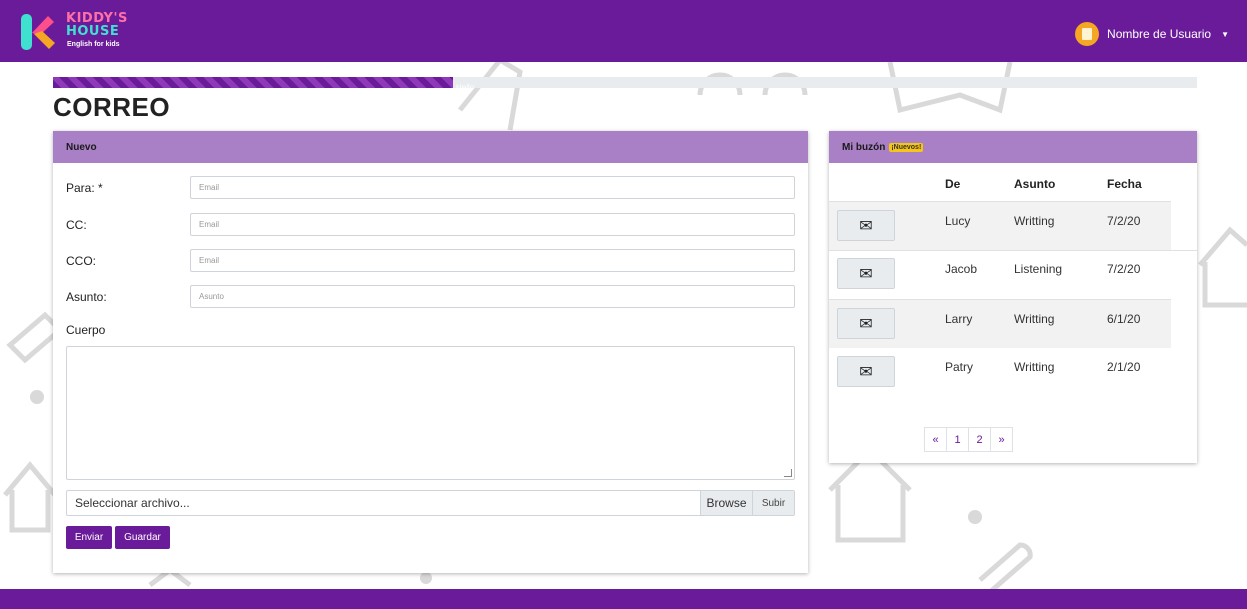 This screenshot has height=609, width=1247. What do you see at coordinates (935, 439) in the screenshot?
I see `pagination-prev: «` at bounding box center [935, 439].